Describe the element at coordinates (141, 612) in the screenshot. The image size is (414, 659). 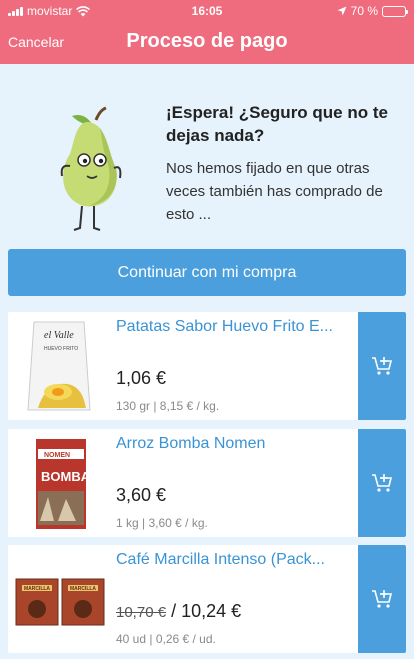
I see `product-old-price: 10,70 €` at that location.